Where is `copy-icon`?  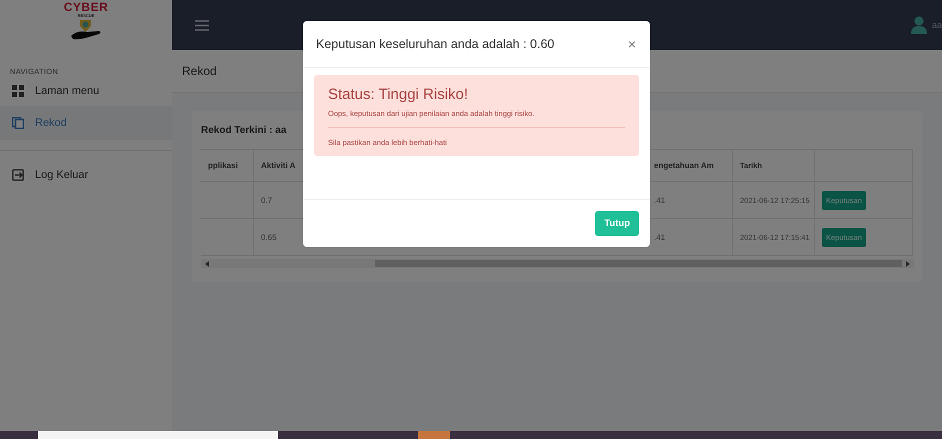 copy-icon is located at coordinates (18, 123).